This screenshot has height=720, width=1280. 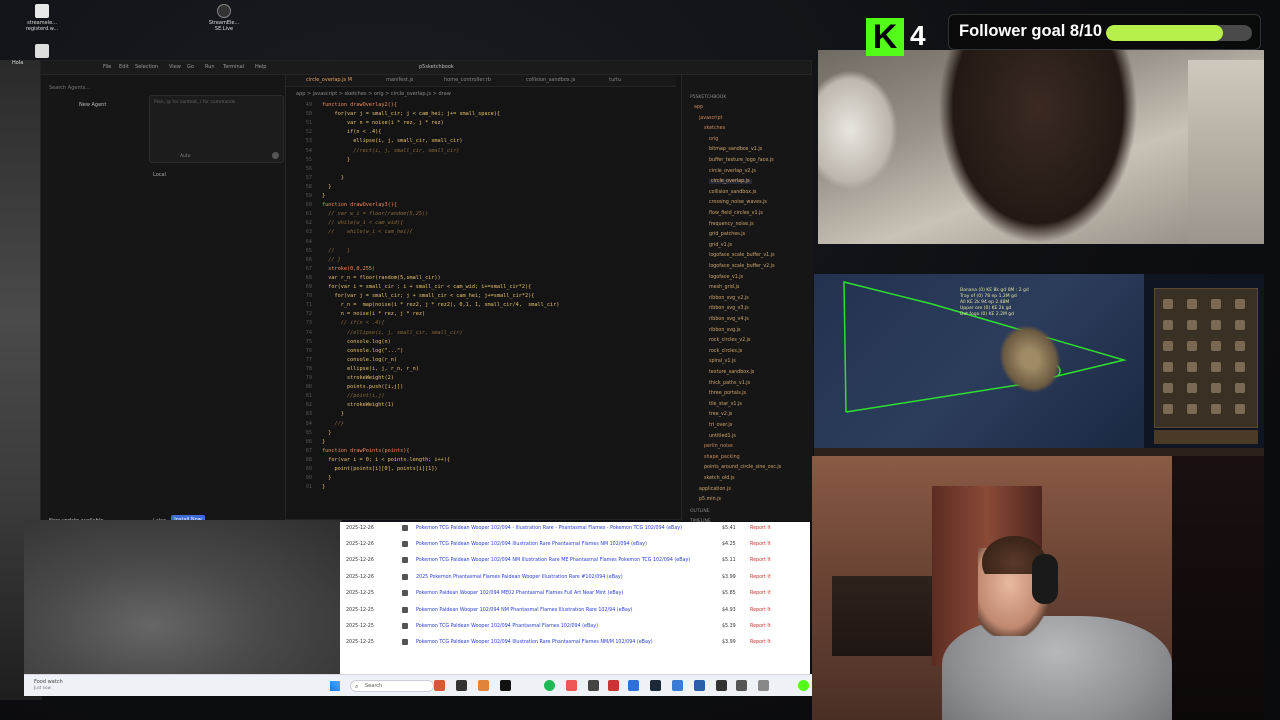 What do you see at coordinates (483, 685) in the screenshot?
I see `browser-icon` at bounding box center [483, 685].